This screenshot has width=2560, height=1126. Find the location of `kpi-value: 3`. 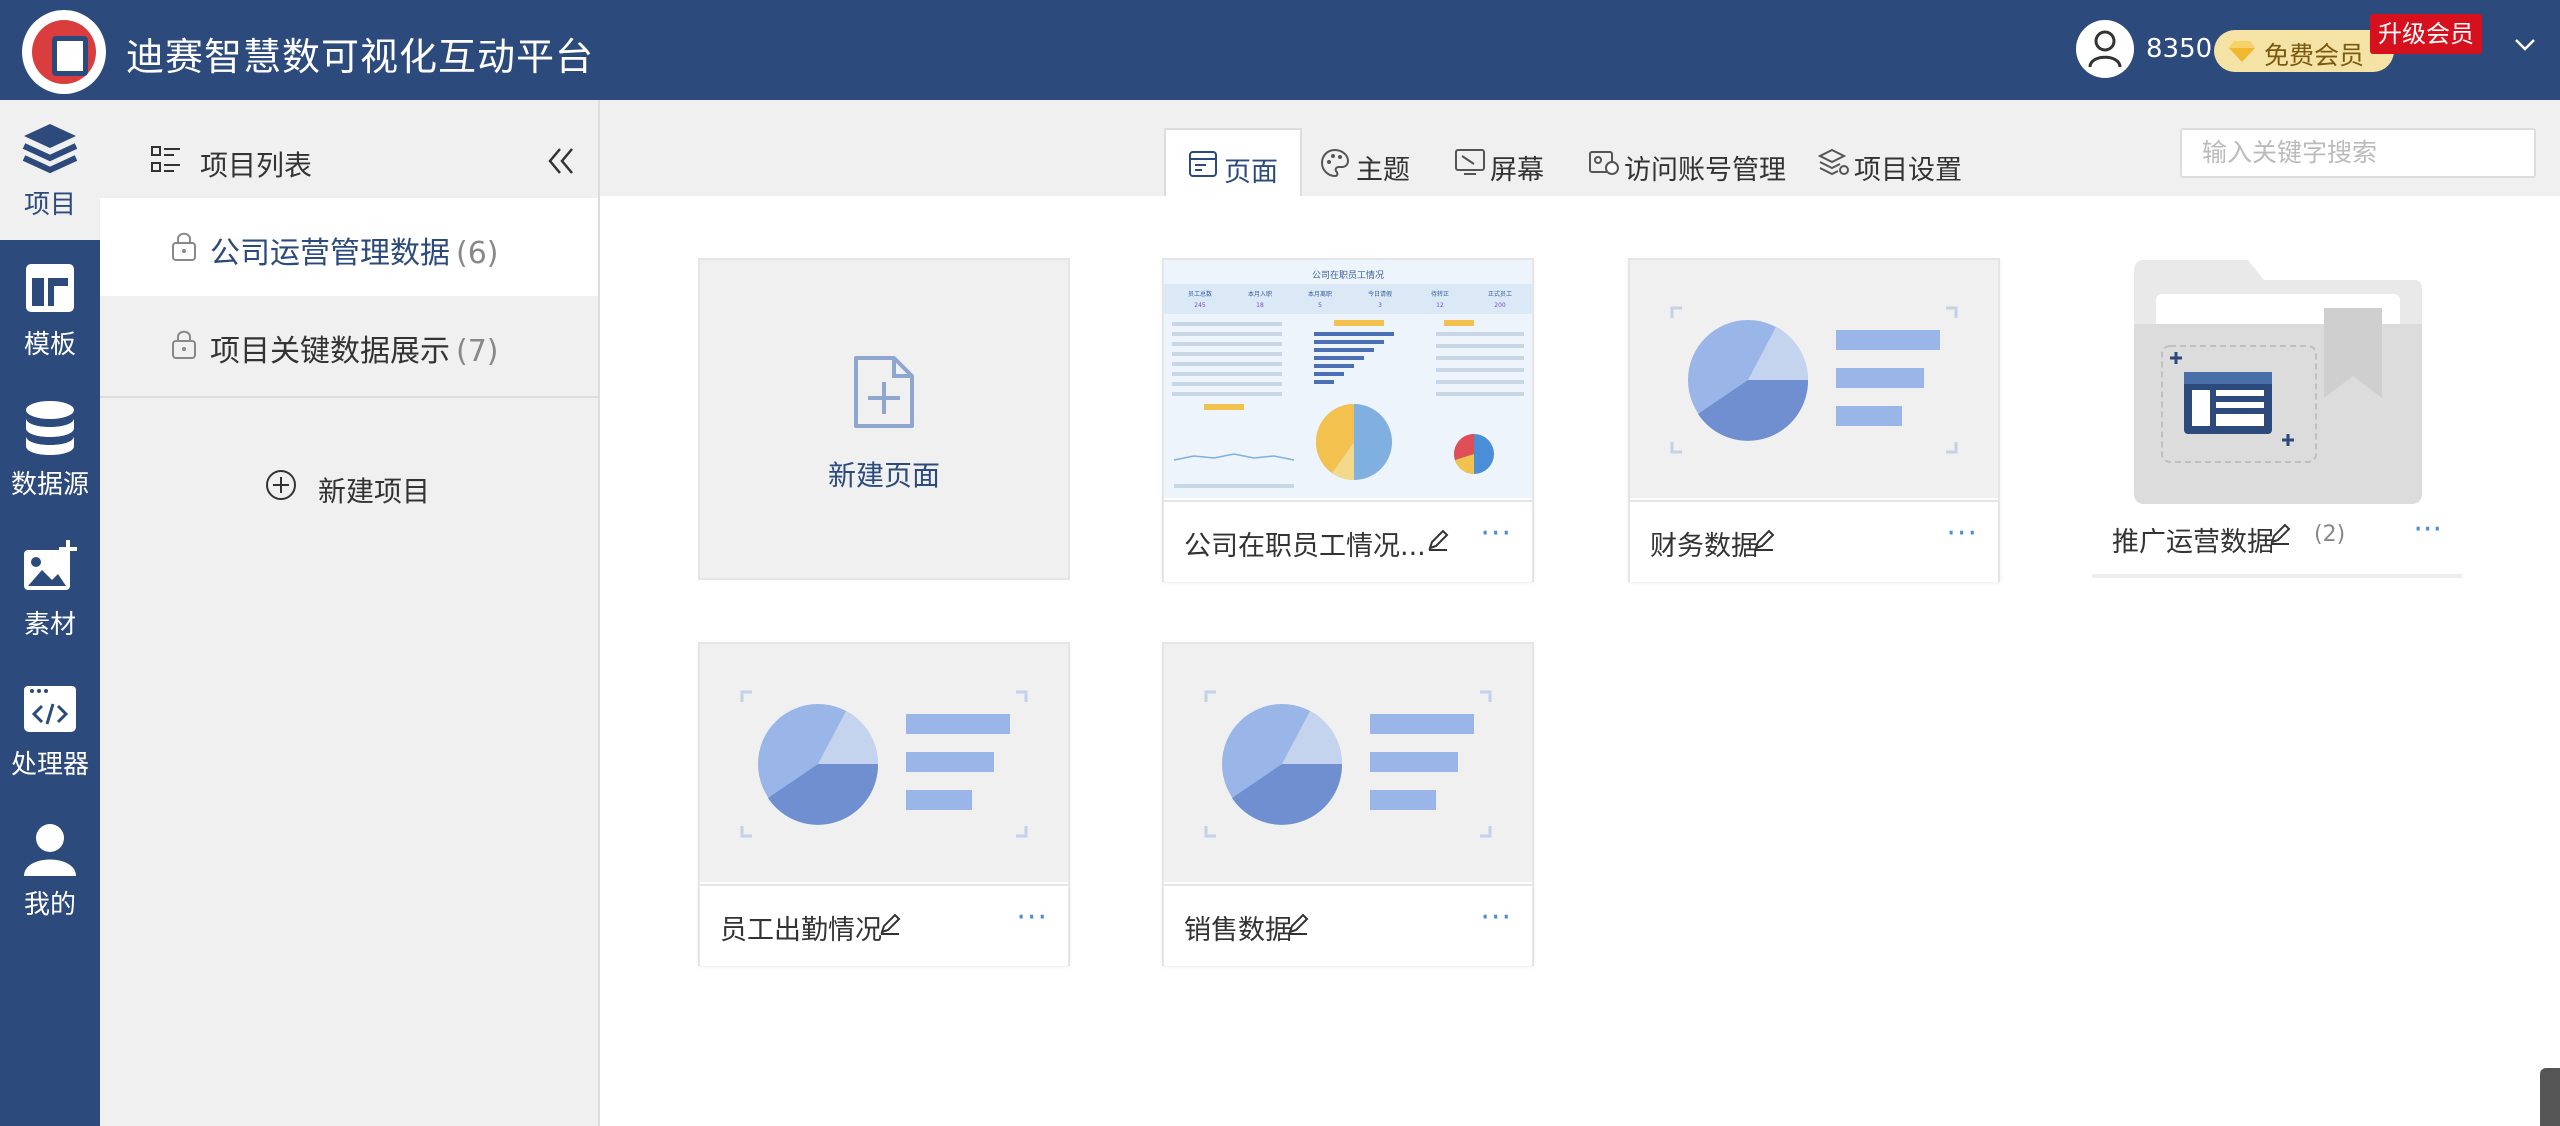

kpi-value: 3 is located at coordinates (1380, 305).